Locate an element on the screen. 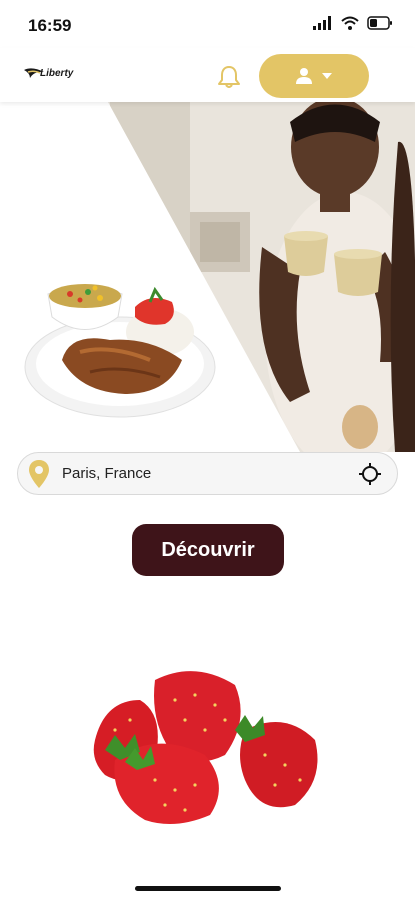  location-search-bar: Paris, France is located at coordinates (207, 473).